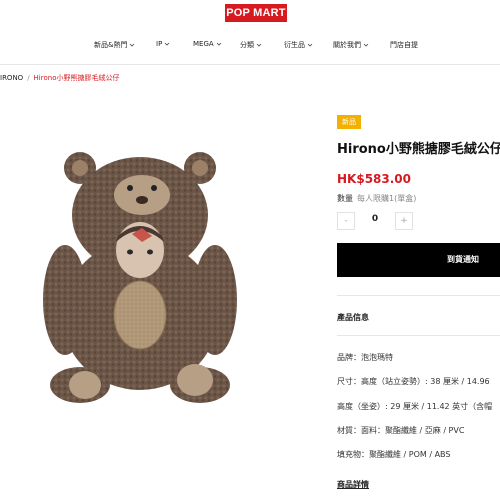 This screenshot has height=500, width=500. Describe the element at coordinates (159, 44) in the screenshot. I see `nav-label: IP` at that location.